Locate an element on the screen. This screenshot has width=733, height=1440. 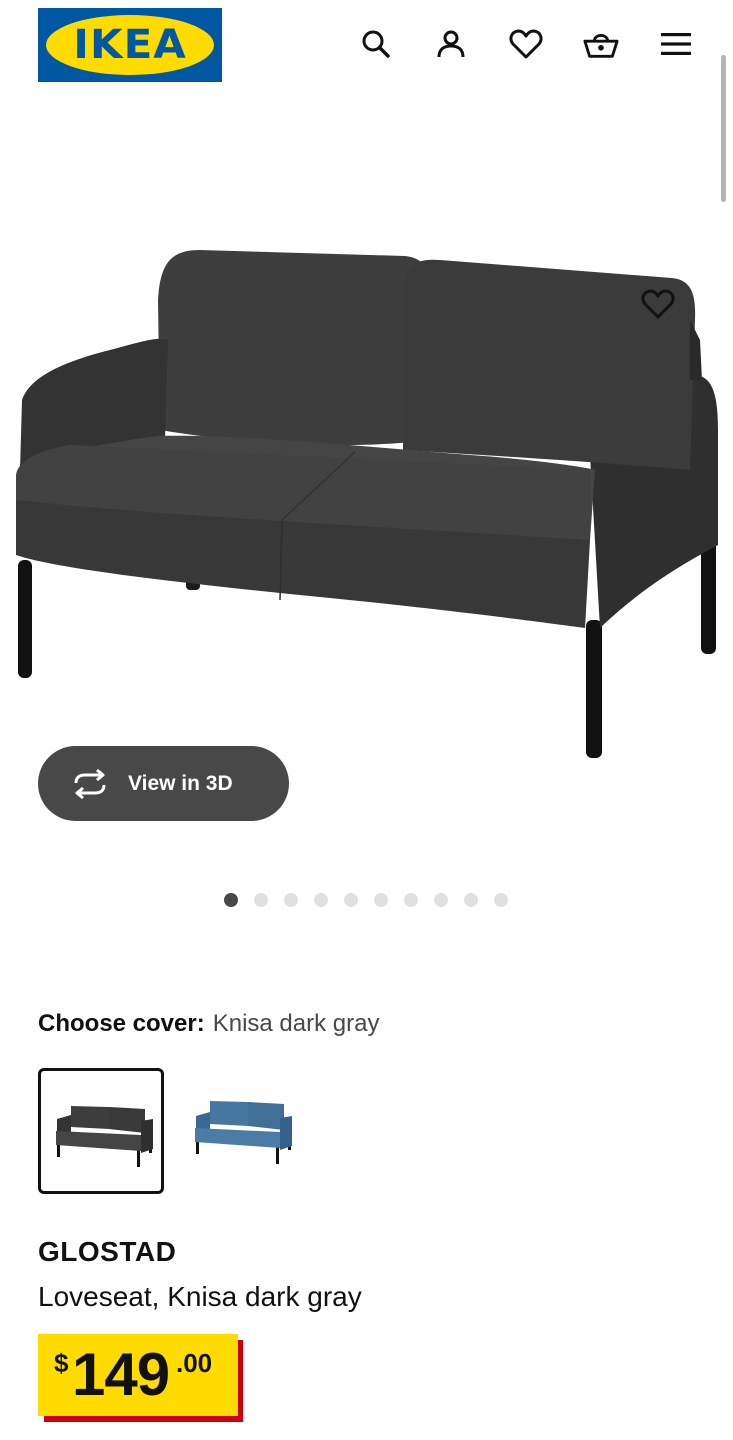
logo-oval: IKEA is located at coordinates (130, 45).